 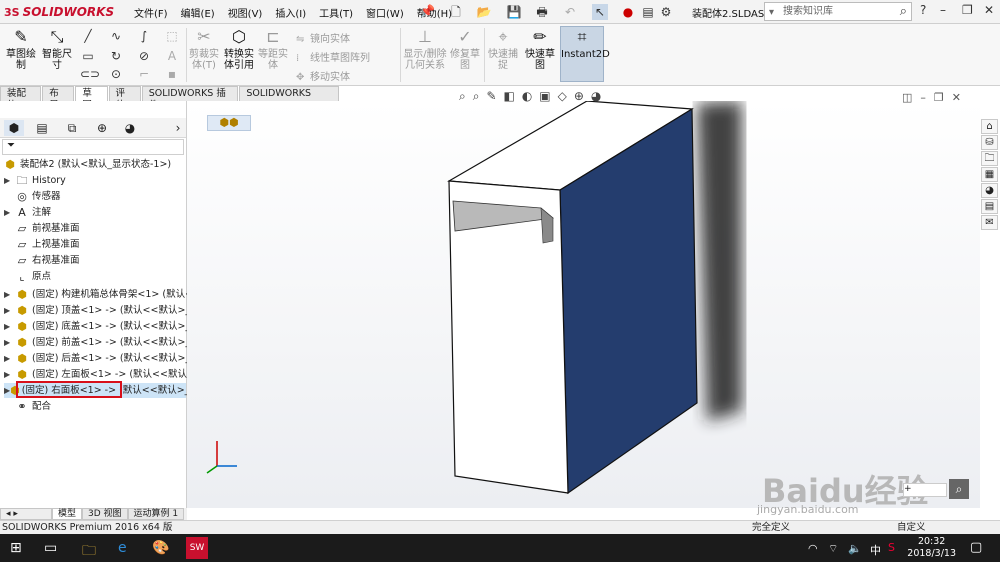 I want to click on sogou-ime-icon: S, so click(x=891, y=547).